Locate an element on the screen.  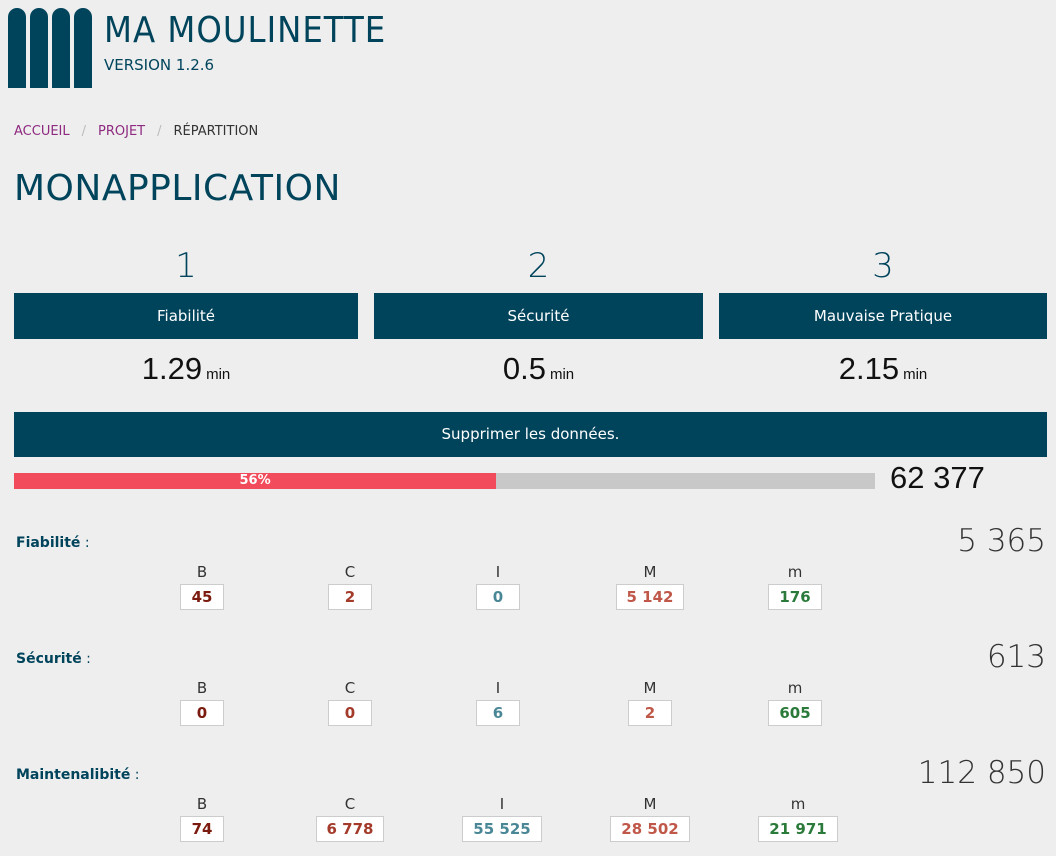
metric-value: 5 142 is located at coordinates (650, 597).